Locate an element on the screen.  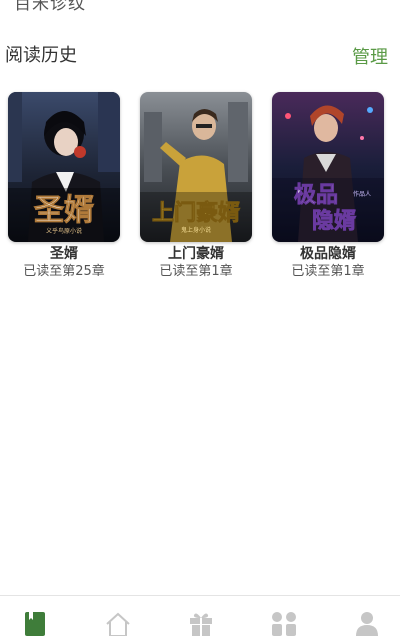
cover-title-text: 隐婿 is located at coordinates (334, 221).